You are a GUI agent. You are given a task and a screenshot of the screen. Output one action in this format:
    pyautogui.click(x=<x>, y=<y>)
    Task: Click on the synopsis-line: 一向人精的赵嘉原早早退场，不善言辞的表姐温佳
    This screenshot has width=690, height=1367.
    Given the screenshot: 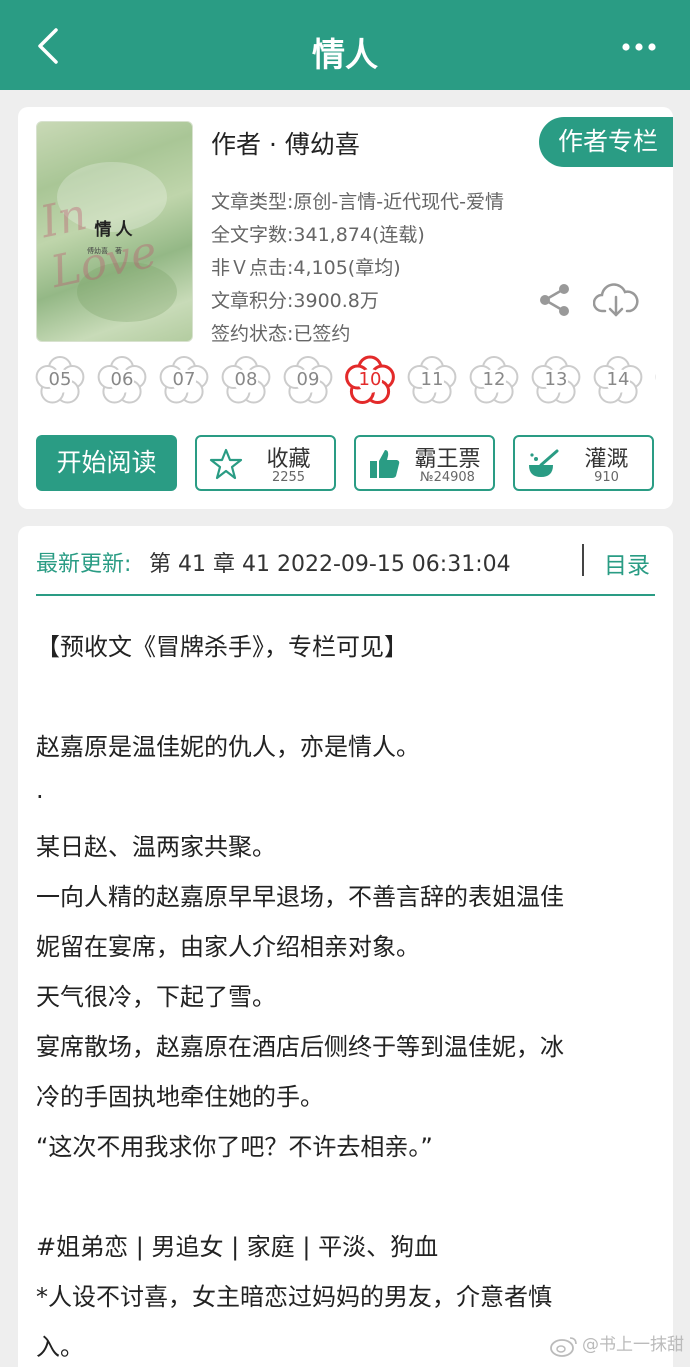 What is the action you would take?
    pyautogui.click(x=300, y=897)
    